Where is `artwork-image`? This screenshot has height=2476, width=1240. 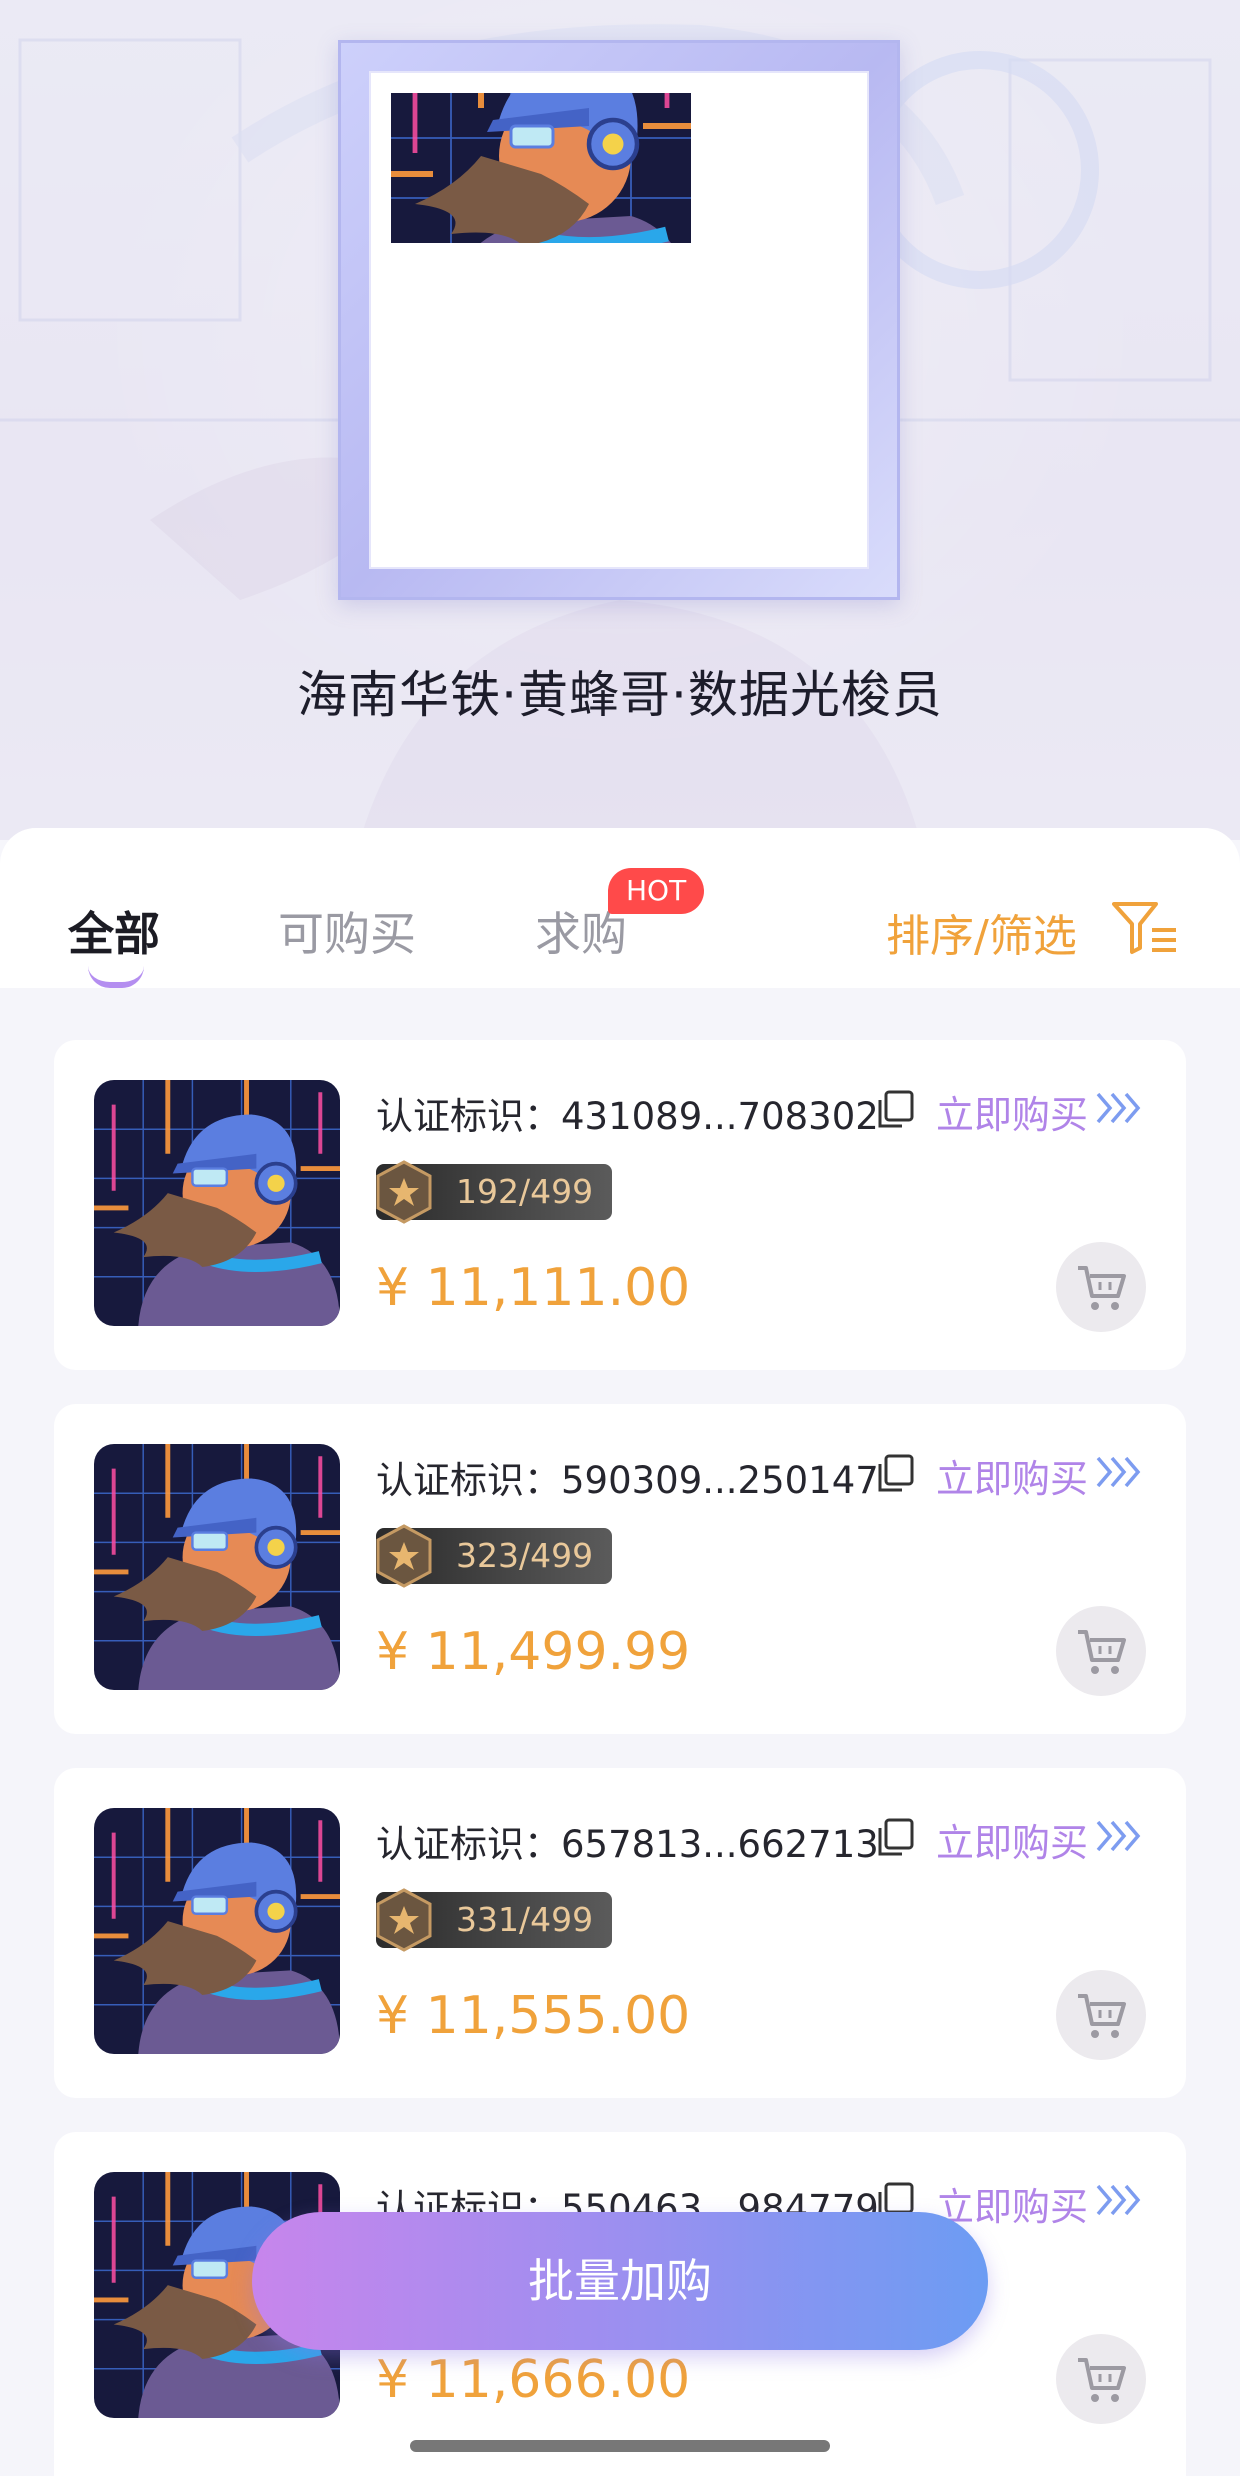
artwork-image is located at coordinates (541, 168).